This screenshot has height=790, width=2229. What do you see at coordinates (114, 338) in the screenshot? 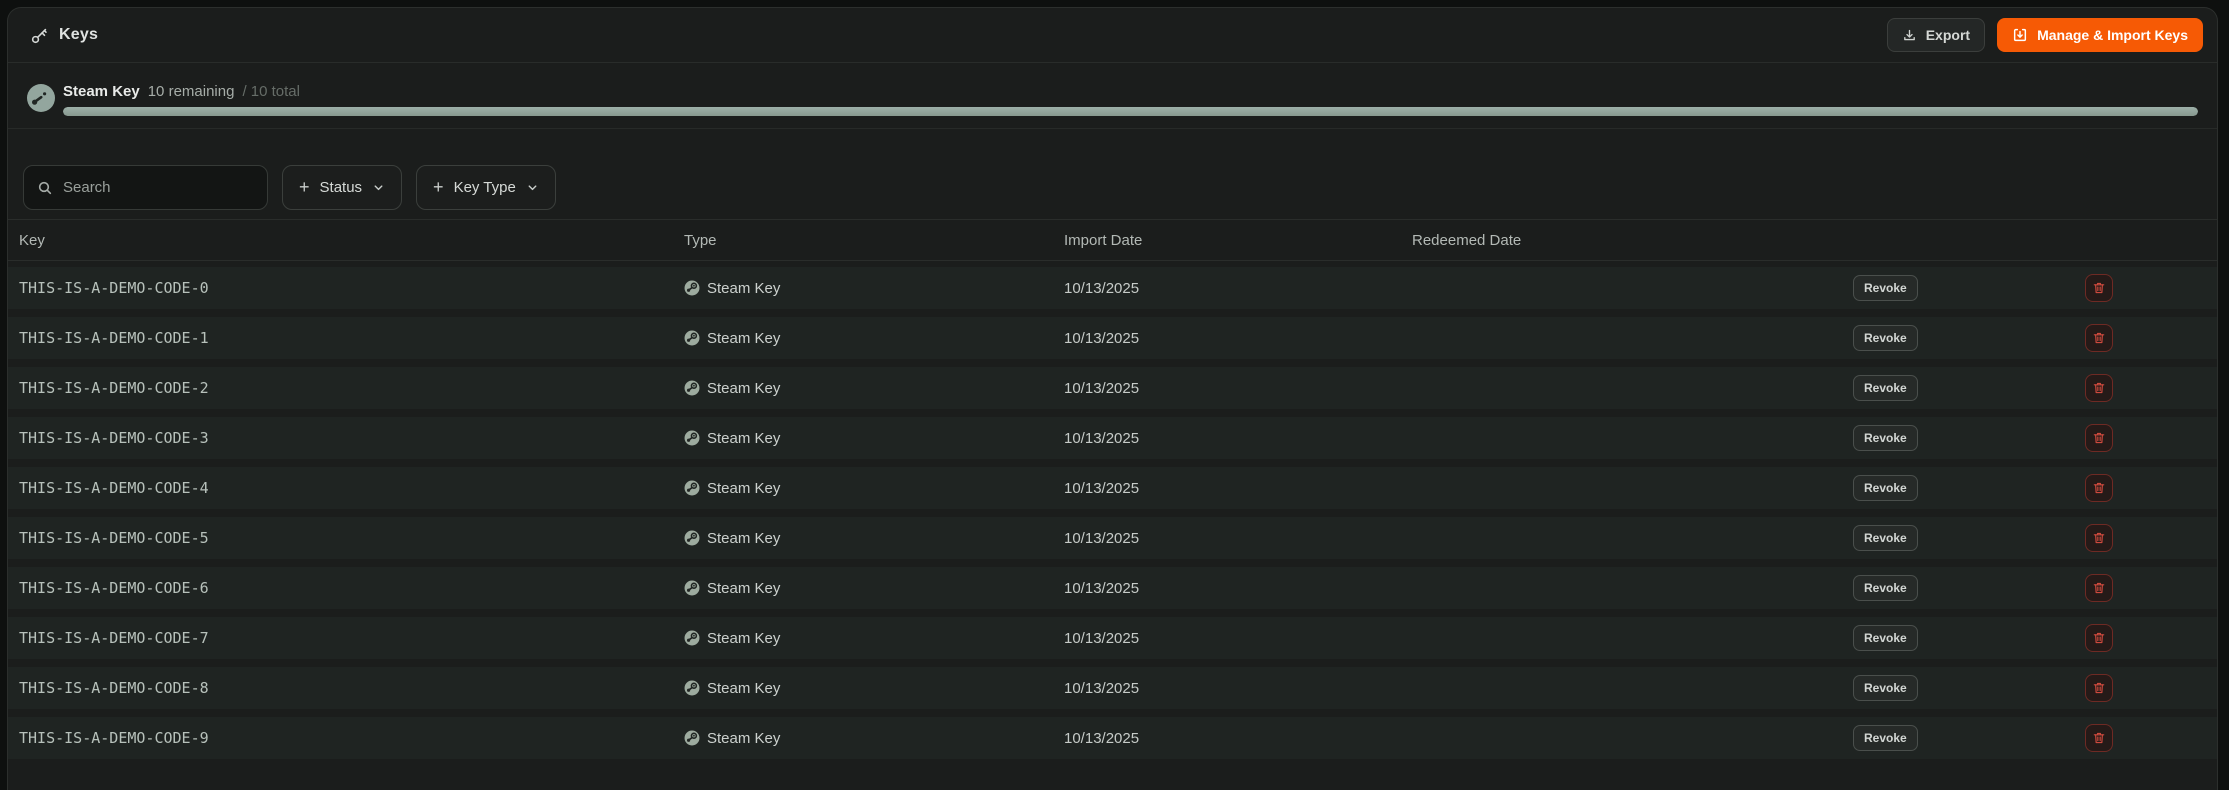
I see `key-cell: THIS-IS-A-DEMO-CODE-1` at bounding box center [114, 338].